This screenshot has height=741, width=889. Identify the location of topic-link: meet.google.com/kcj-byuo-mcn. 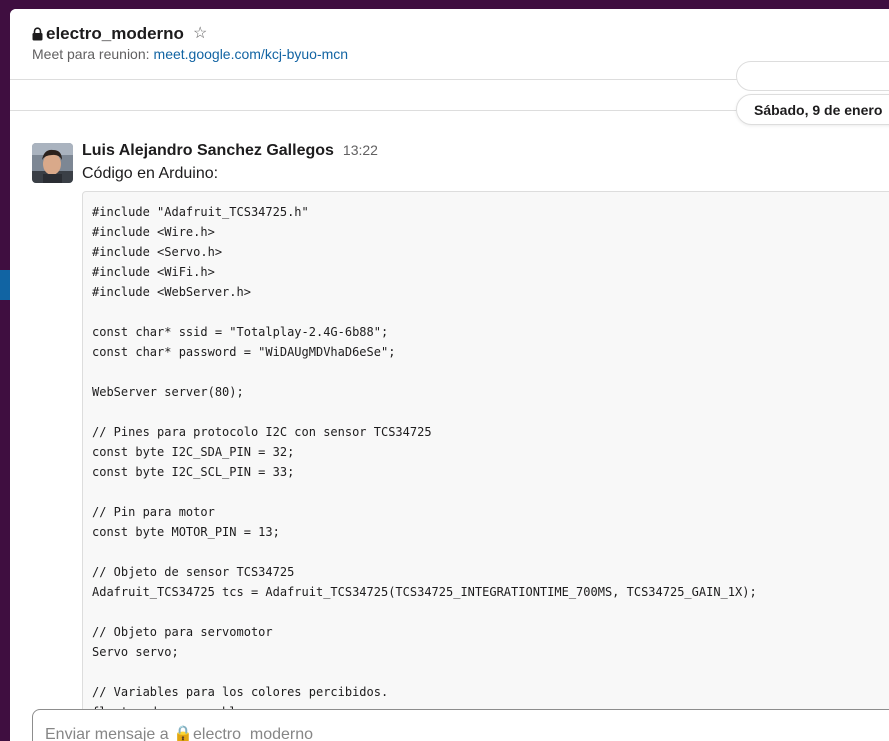
(251, 54).